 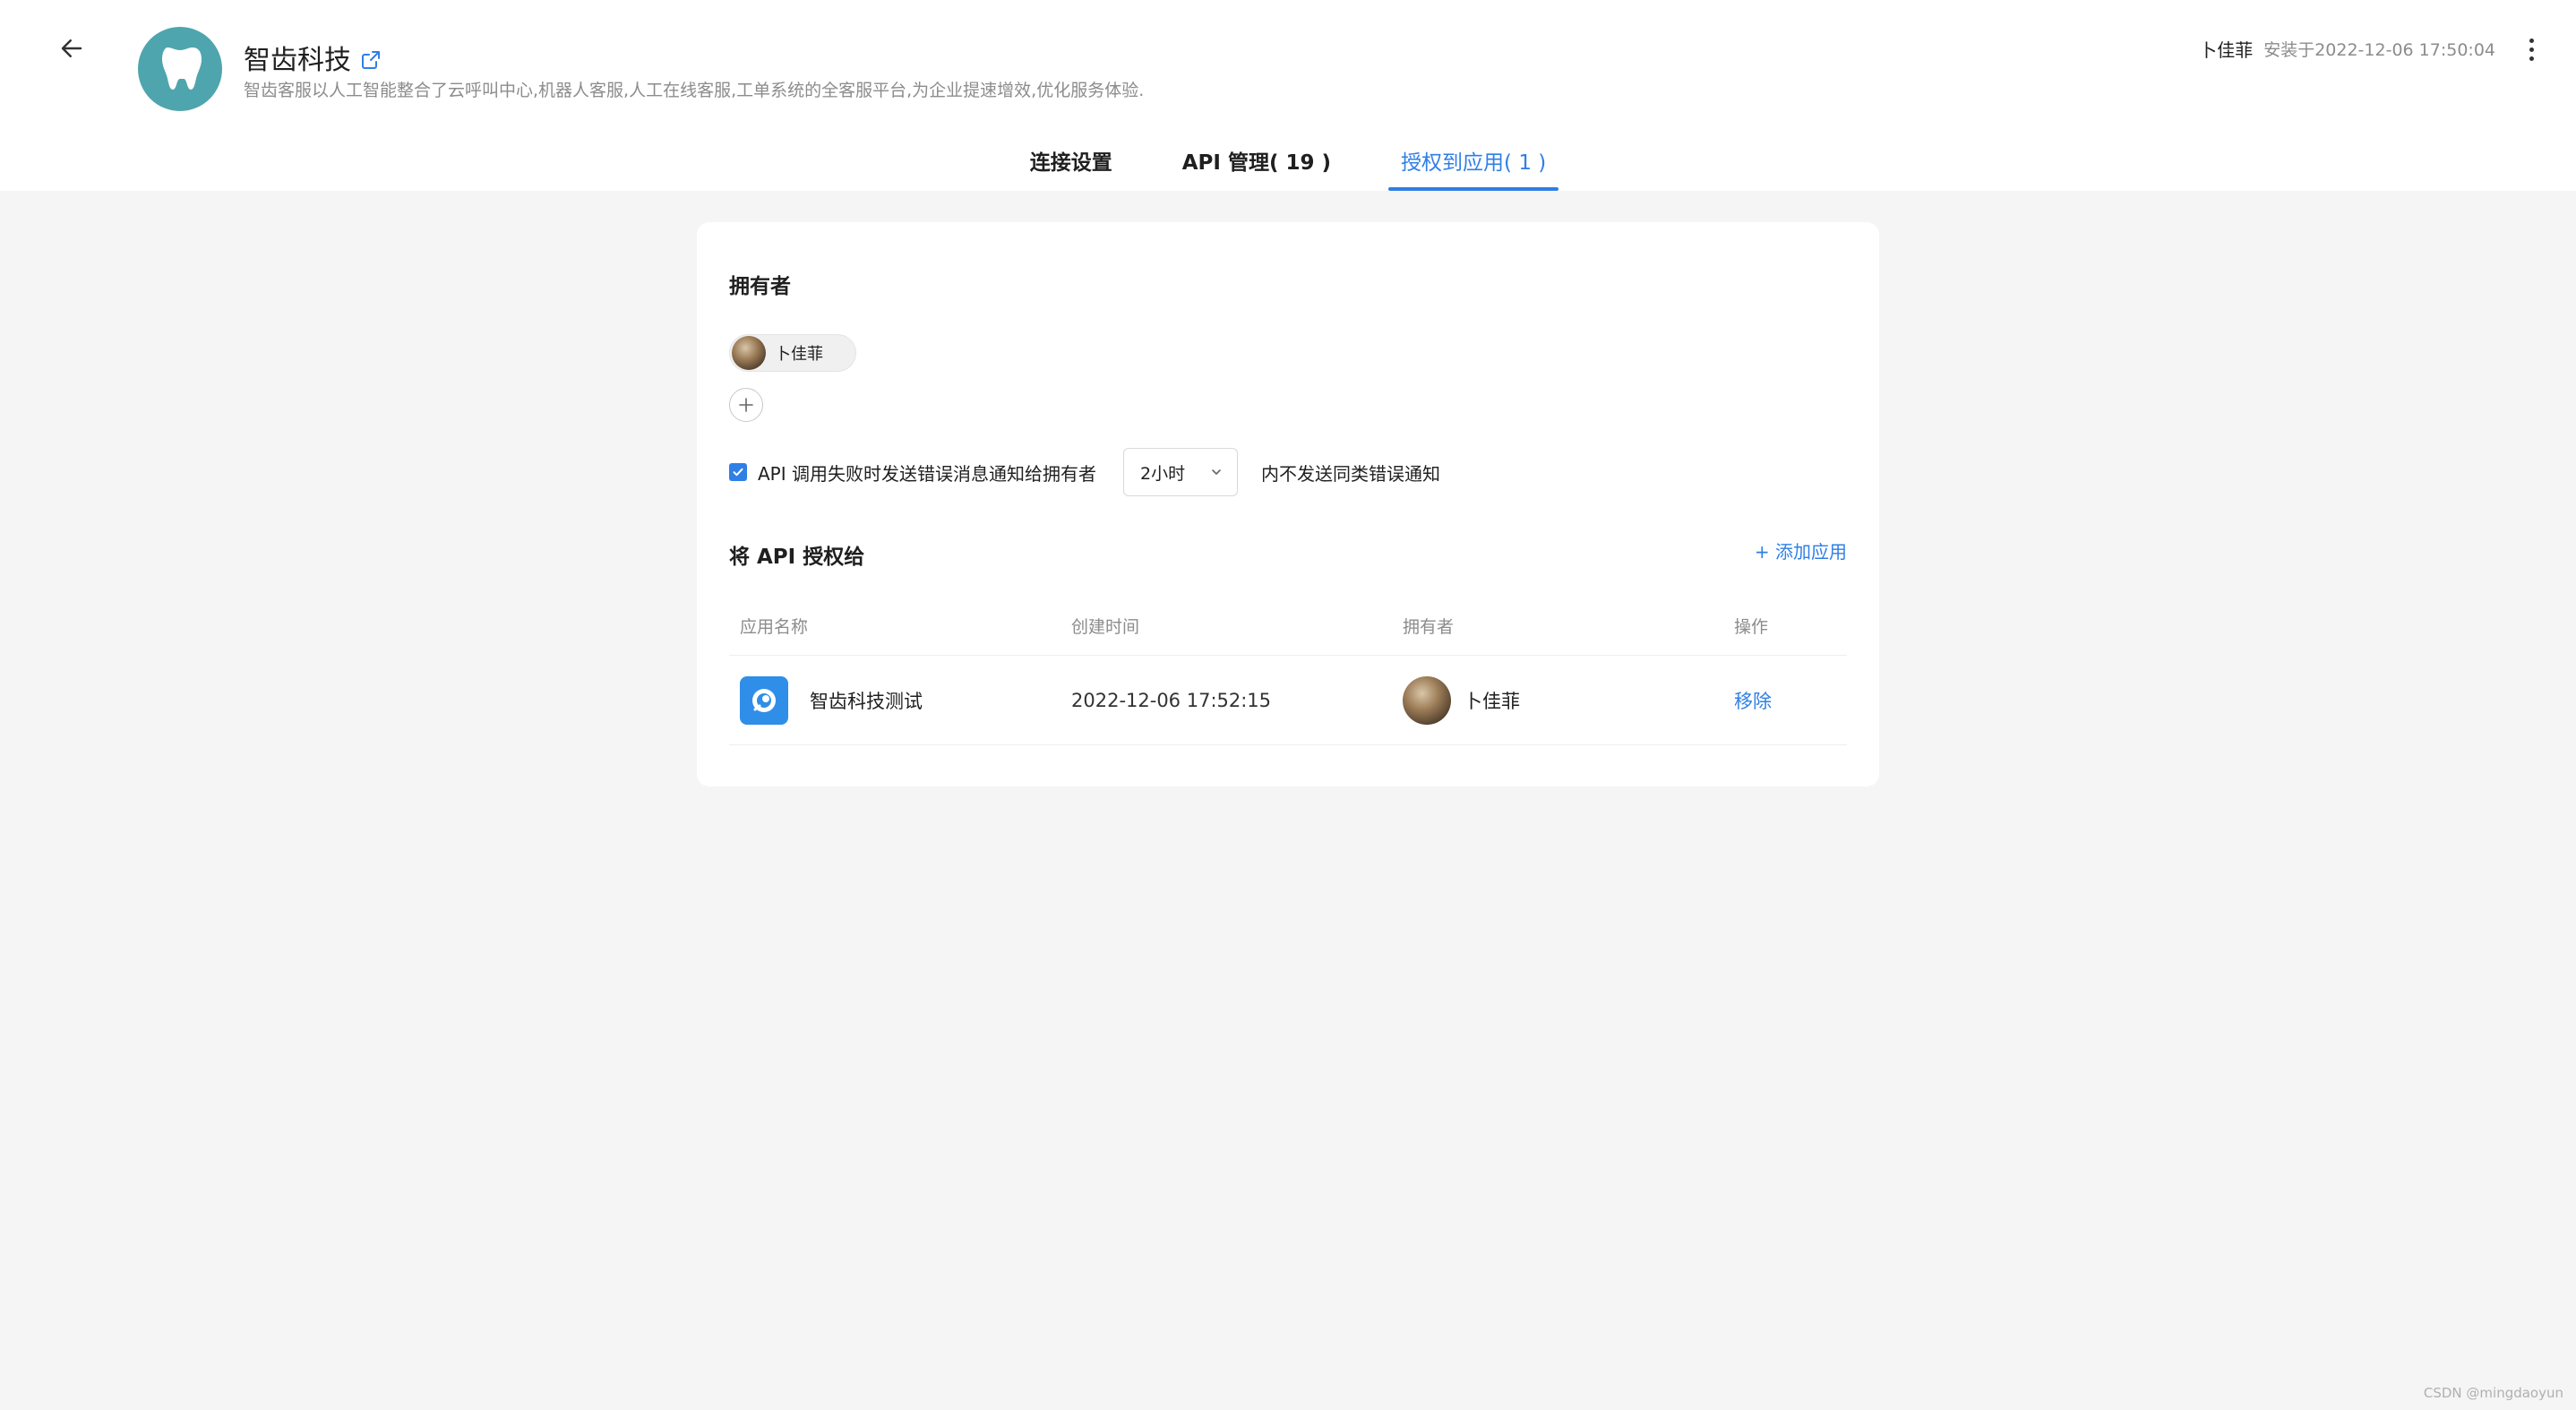 I want to click on interval-select: 2小时, so click(x=1180, y=472).